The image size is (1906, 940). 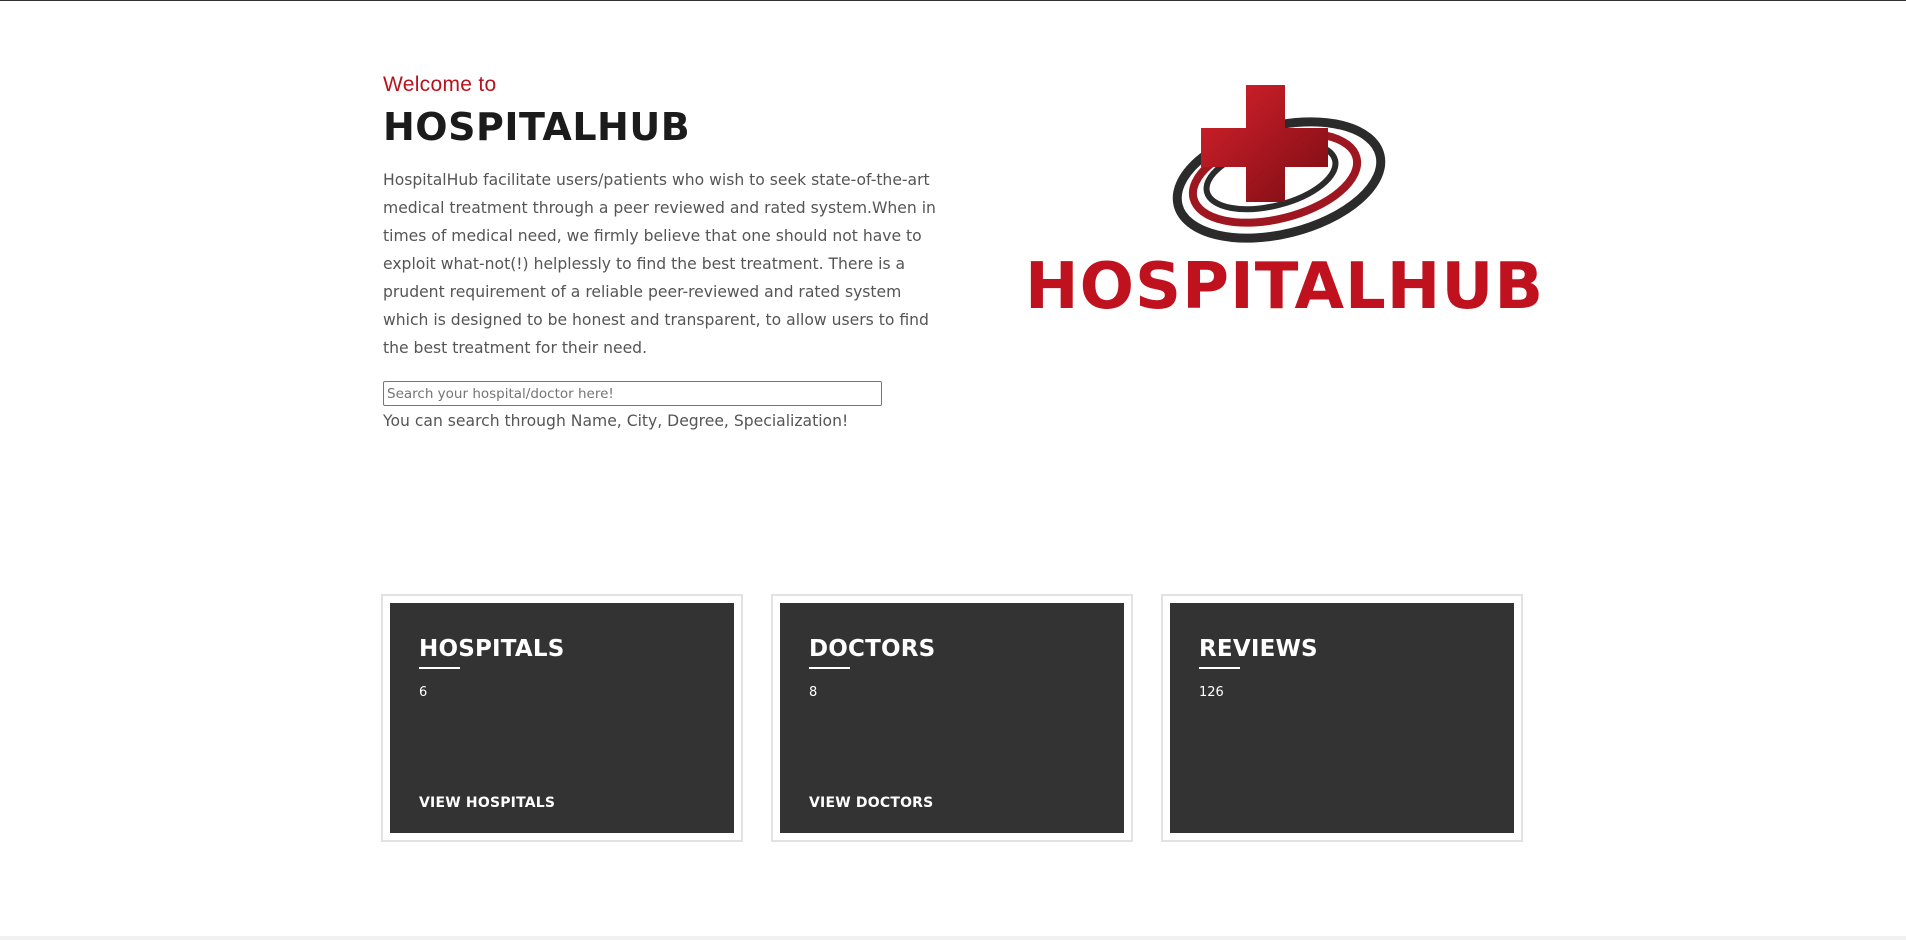 What do you see at coordinates (813, 692) in the screenshot?
I see `stat-count: 8` at bounding box center [813, 692].